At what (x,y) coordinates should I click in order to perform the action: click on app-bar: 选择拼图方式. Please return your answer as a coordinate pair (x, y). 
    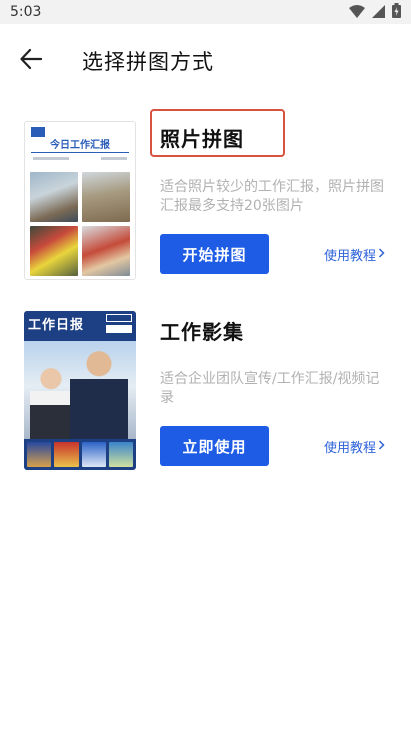
    Looking at the image, I should click on (205, 60).